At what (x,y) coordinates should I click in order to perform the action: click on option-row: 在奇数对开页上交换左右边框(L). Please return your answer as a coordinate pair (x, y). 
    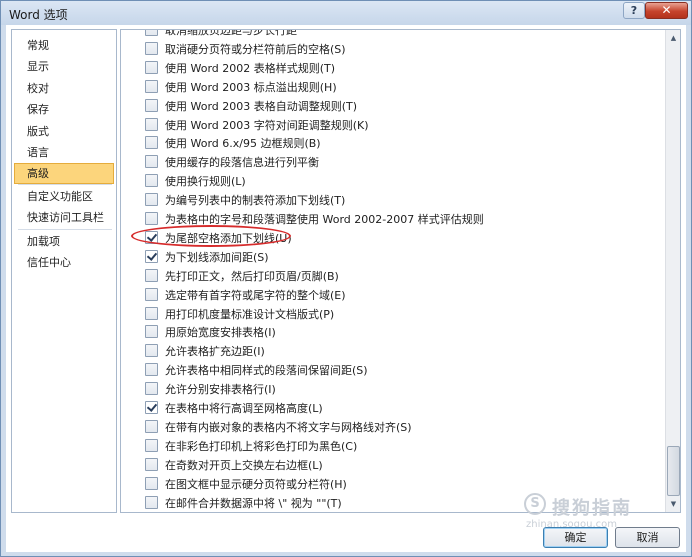
    Looking at the image, I should click on (405, 464).